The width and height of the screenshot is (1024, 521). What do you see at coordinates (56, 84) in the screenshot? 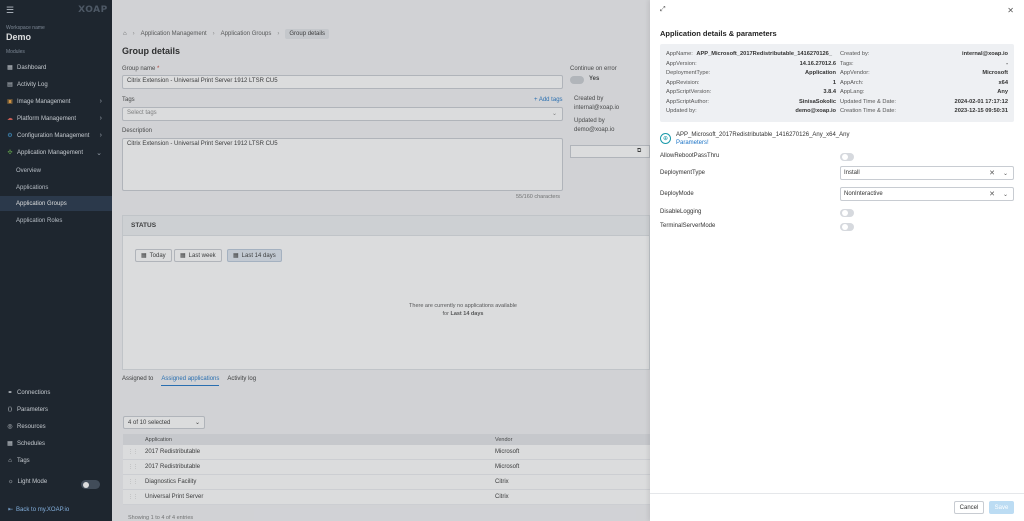
I see `sidebar-item-activity-log: ▤ Activity Log` at bounding box center [56, 84].